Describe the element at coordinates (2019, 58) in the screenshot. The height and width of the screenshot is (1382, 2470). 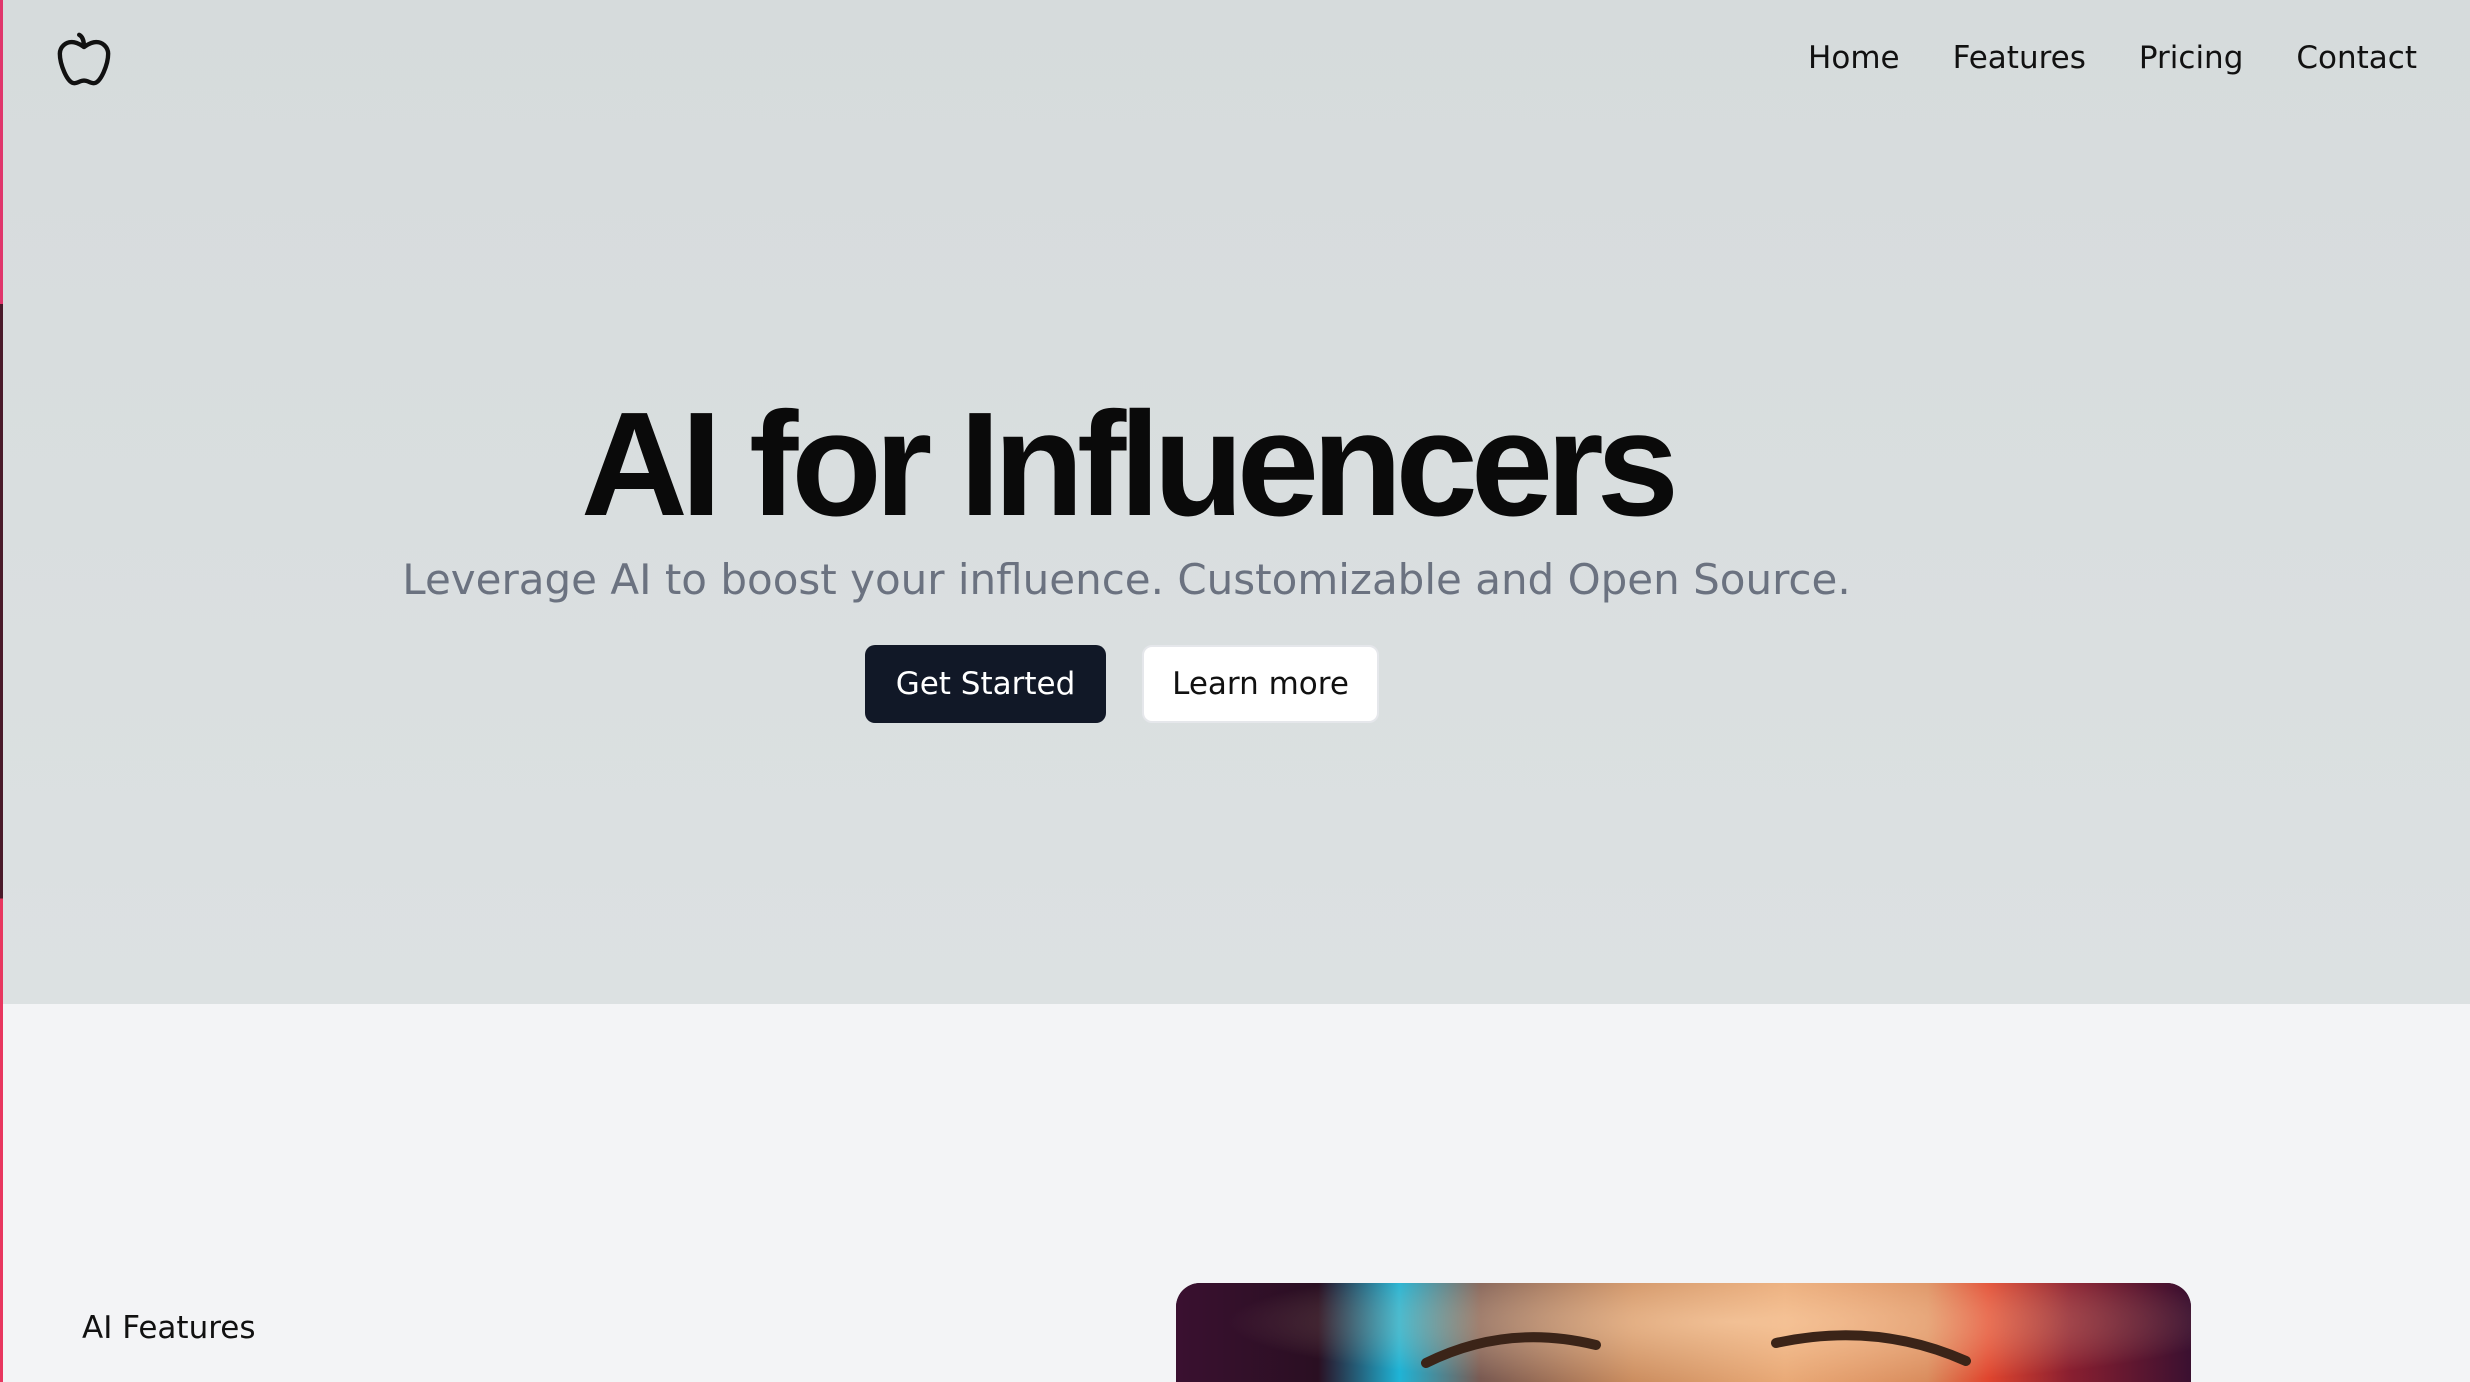
I see `nav-features-link: Features` at that location.